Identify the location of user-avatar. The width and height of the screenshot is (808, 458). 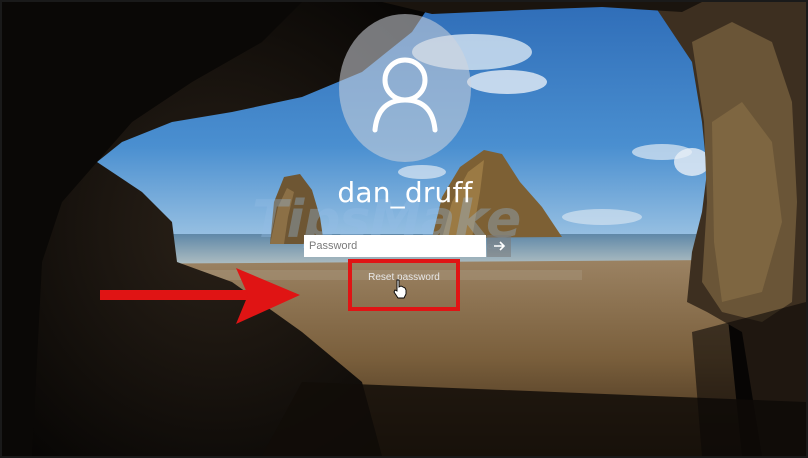
(405, 88).